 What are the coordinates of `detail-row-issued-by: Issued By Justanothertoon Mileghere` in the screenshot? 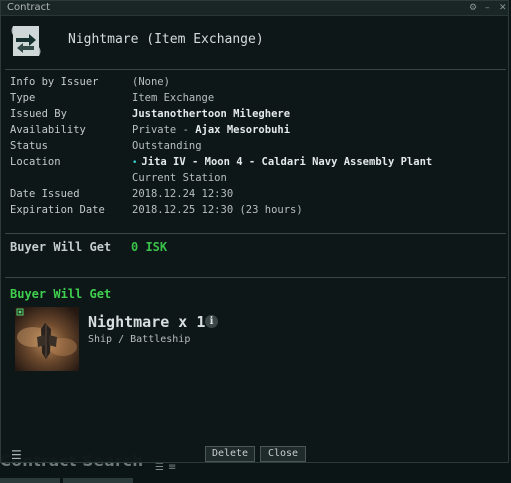 It's located at (257, 114).